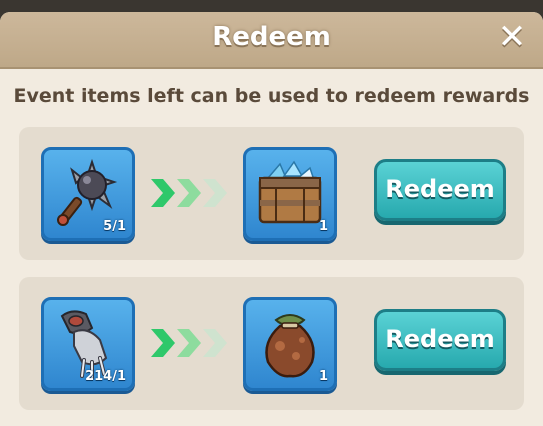  I want to click on treasure-chest-icon, so click(290, 192).